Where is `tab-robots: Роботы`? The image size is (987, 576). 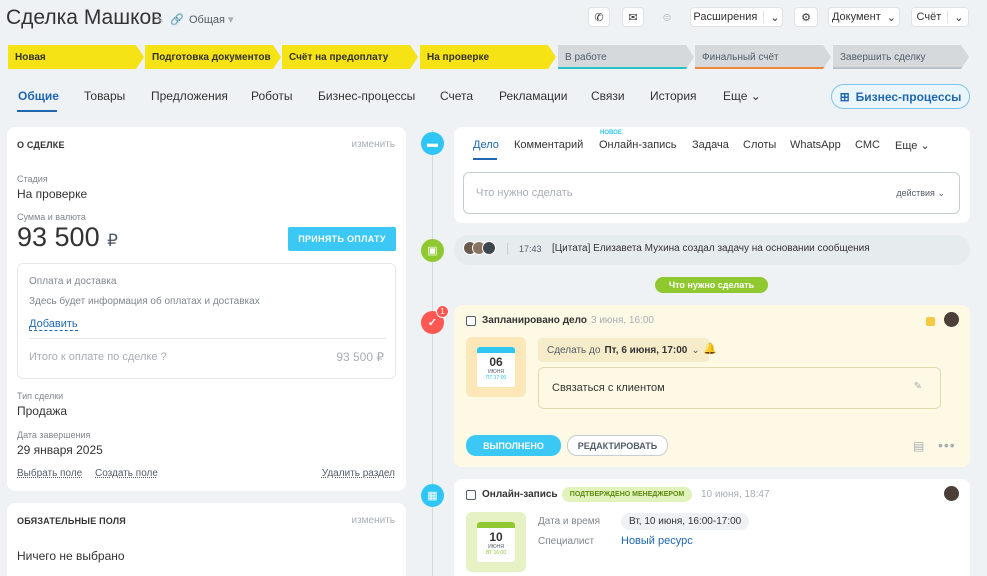
tab-robots: Роботы is located at coordinates (272, 96).